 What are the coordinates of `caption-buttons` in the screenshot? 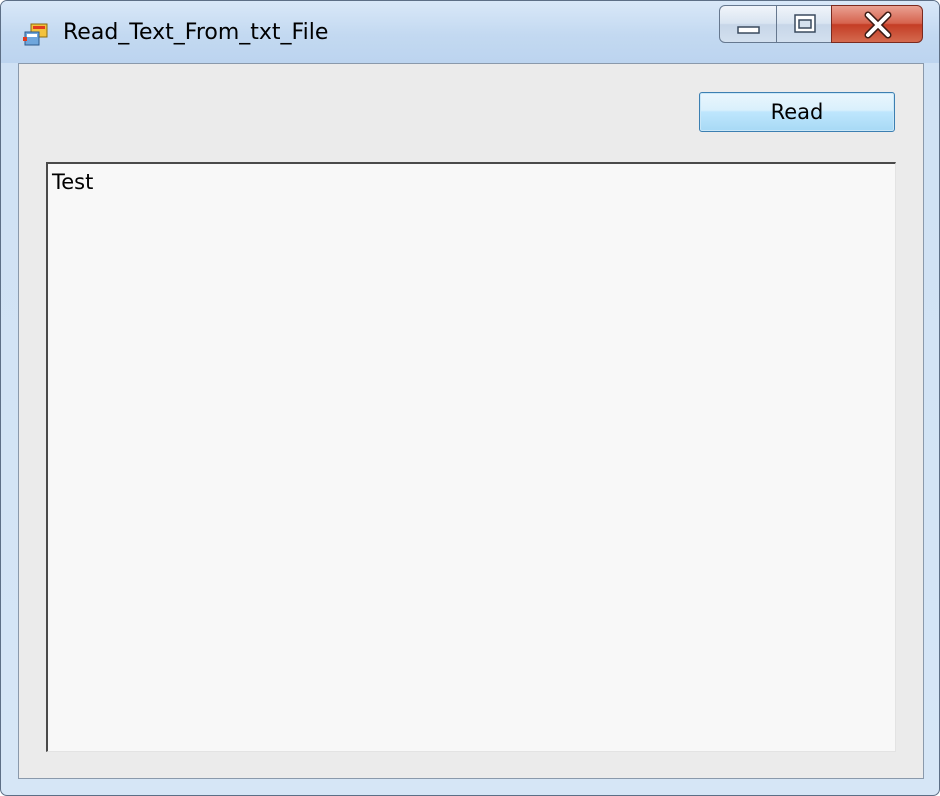 It's located at (821, 25).